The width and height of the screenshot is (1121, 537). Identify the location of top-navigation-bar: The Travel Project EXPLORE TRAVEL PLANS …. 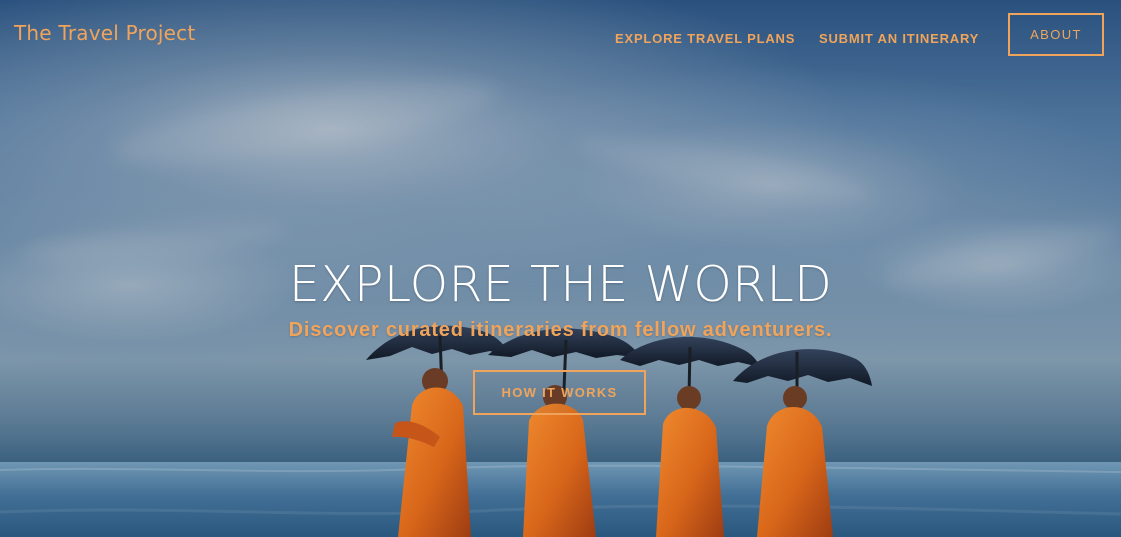
(560, 37).